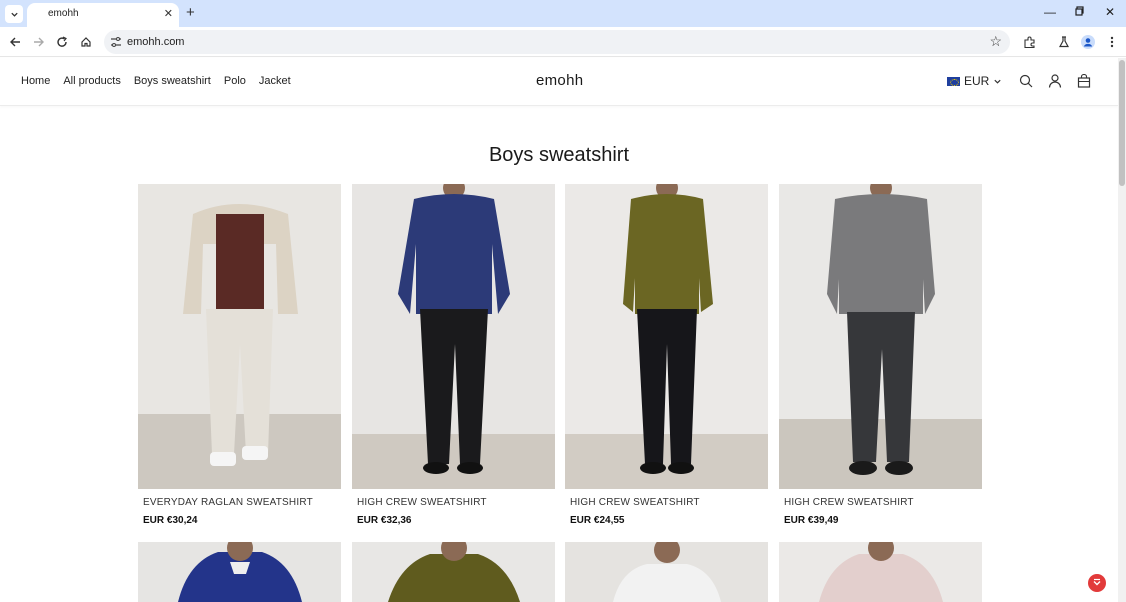 This screenshot has height=602, width=1126. Describe the element at coordinates (1088, 42) in the screenshot. I see `profile-avatar-icon` at that location.